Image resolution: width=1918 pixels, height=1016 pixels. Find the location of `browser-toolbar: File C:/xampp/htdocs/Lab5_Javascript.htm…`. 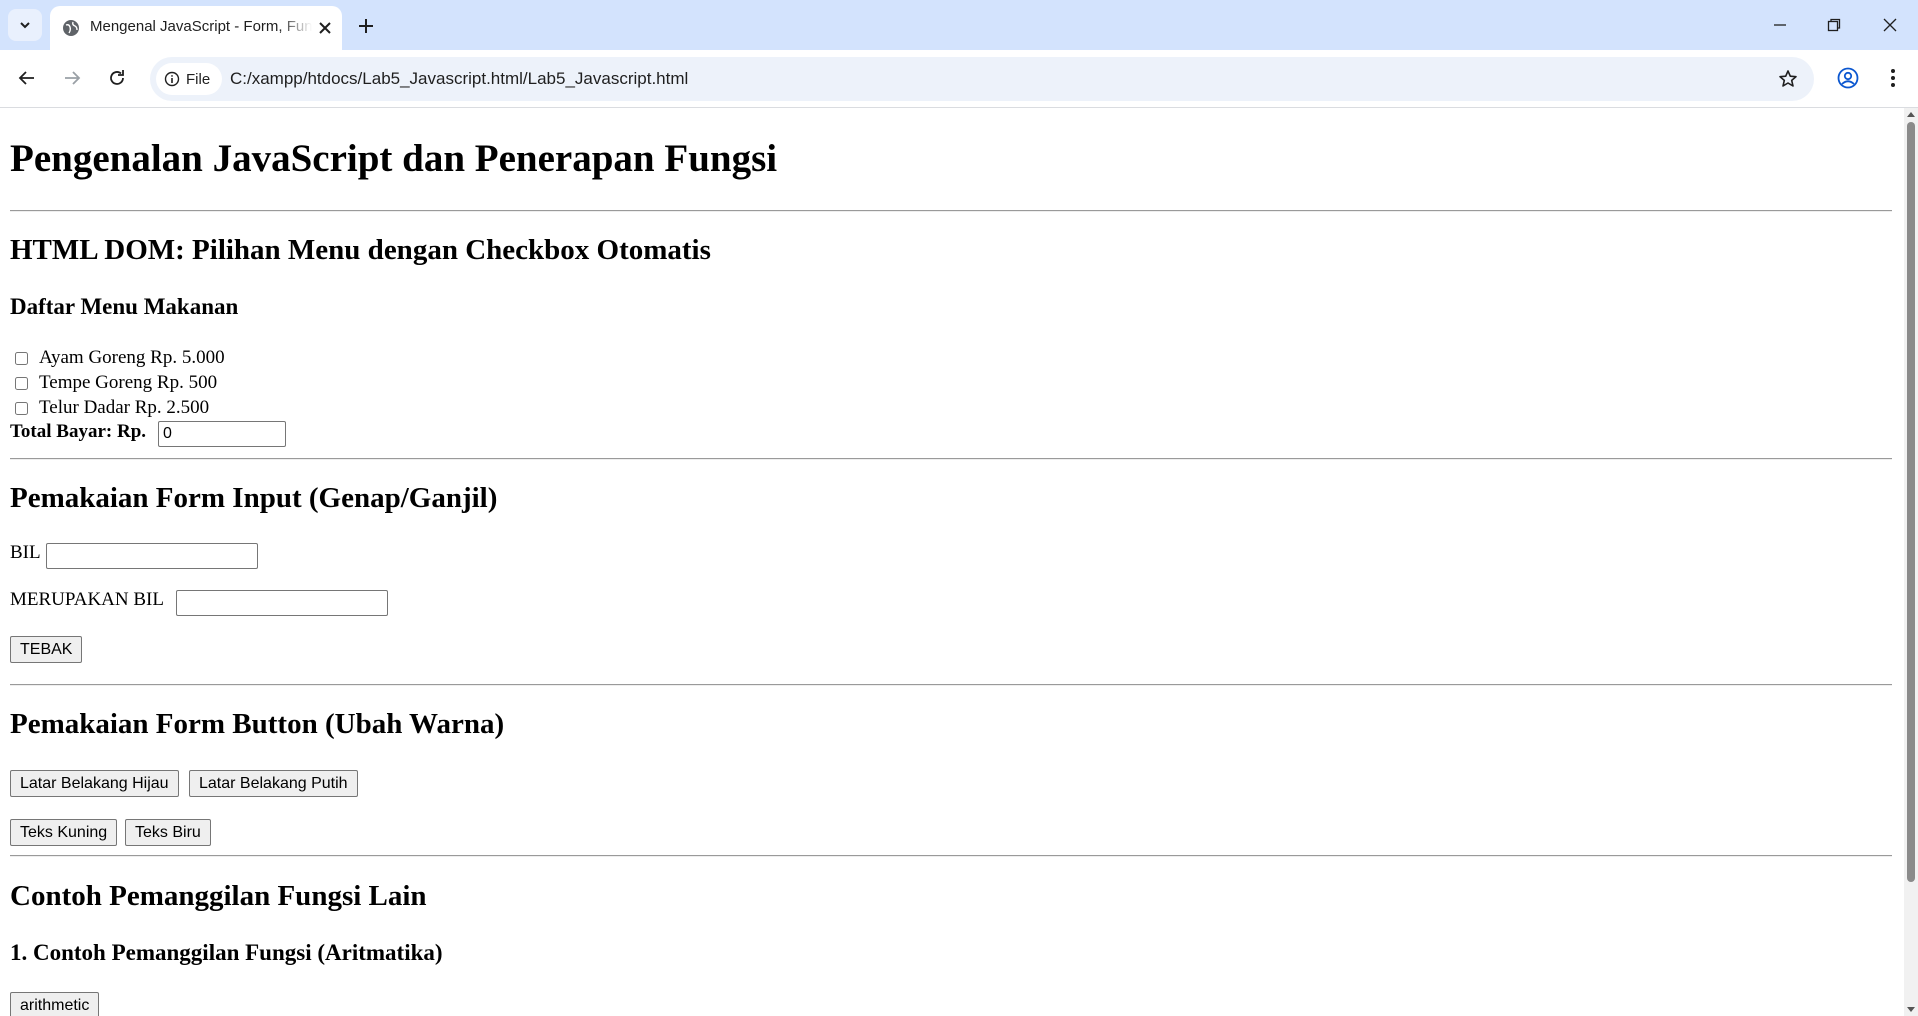

browser-toolbar: File C:/xampp/htdocs/Lab5_Javascript.htm… is located at coordinates (959, 79).